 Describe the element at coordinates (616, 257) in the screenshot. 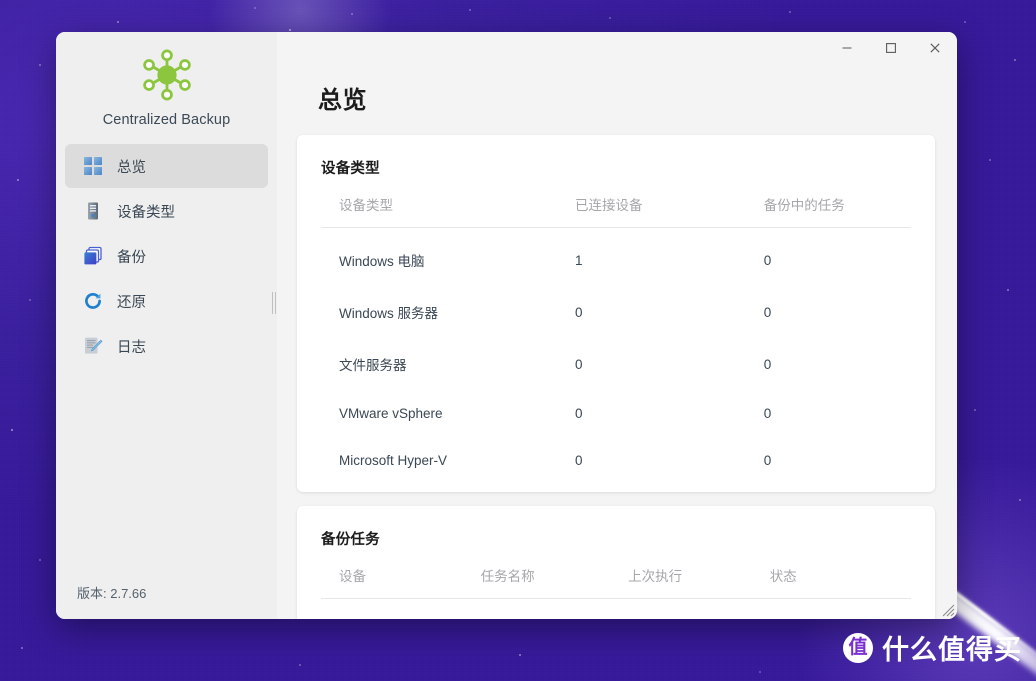

I see `table-row: Windows 电脑 1 0` at that location.